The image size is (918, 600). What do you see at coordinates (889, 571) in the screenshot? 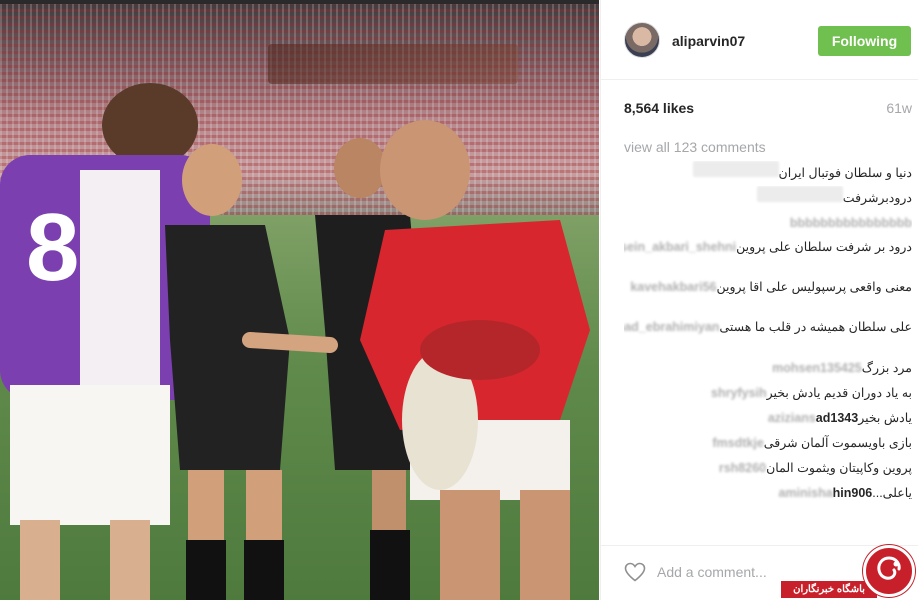
I see `club-logo-icon` at bounding box center [889, 571].